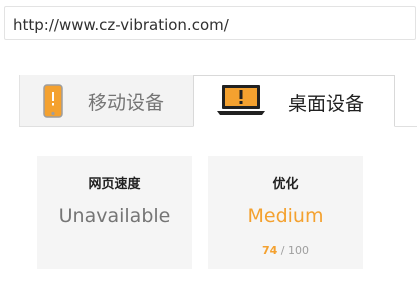 Image resolution: width=417 pixels, height=291 pixels. I want to click on url-text: http://www.cz-vibration.com/, so click(121, 25).